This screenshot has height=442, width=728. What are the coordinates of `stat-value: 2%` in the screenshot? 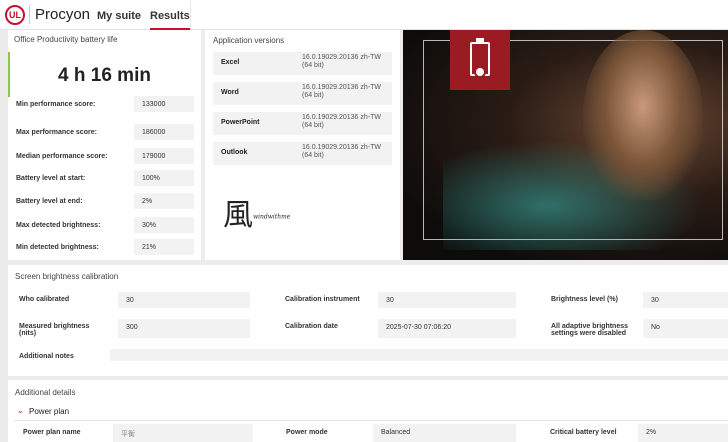 It's located at (164, 201).